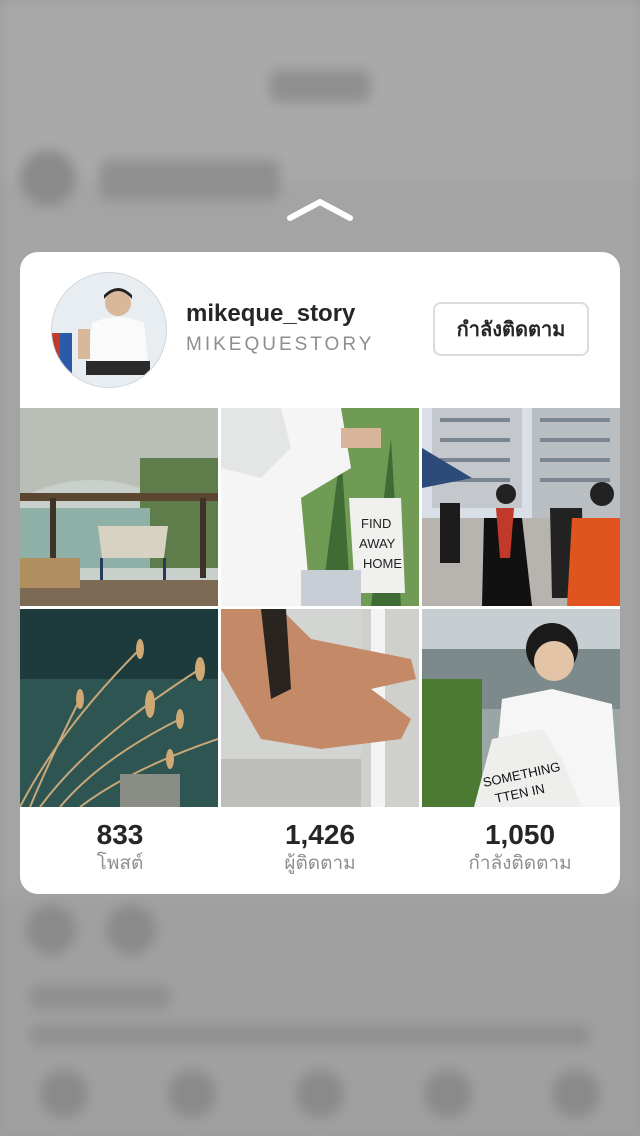  Describe the element at coordinates (120, 863) in the screenshot. I see `posts-count-label: โพสต์` at that location.